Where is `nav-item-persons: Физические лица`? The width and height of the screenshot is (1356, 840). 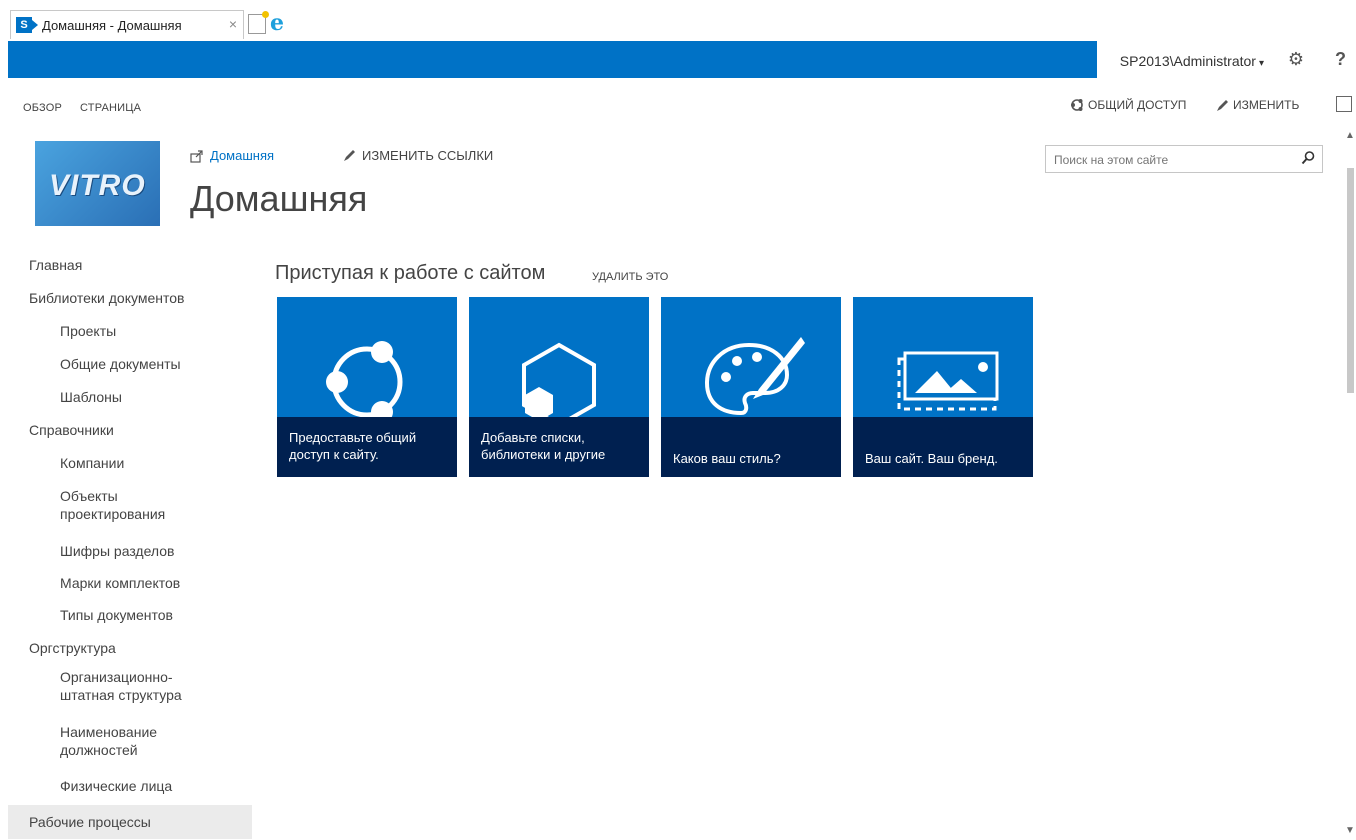 nav-item-persons: Физические лица is located at coordinates (130, 791).